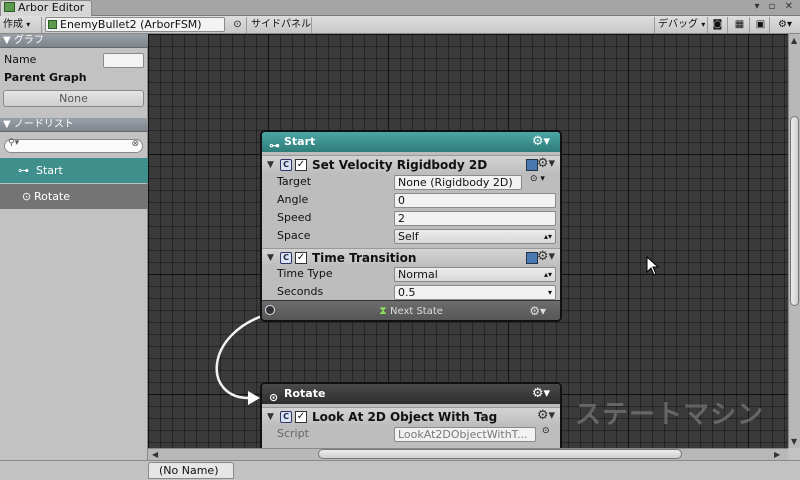 The height and width of the screenshot is (480, 800). I want to click on window-tab-bar: Arbor Editor ▾ ▫ ✕, so click(400, 8).